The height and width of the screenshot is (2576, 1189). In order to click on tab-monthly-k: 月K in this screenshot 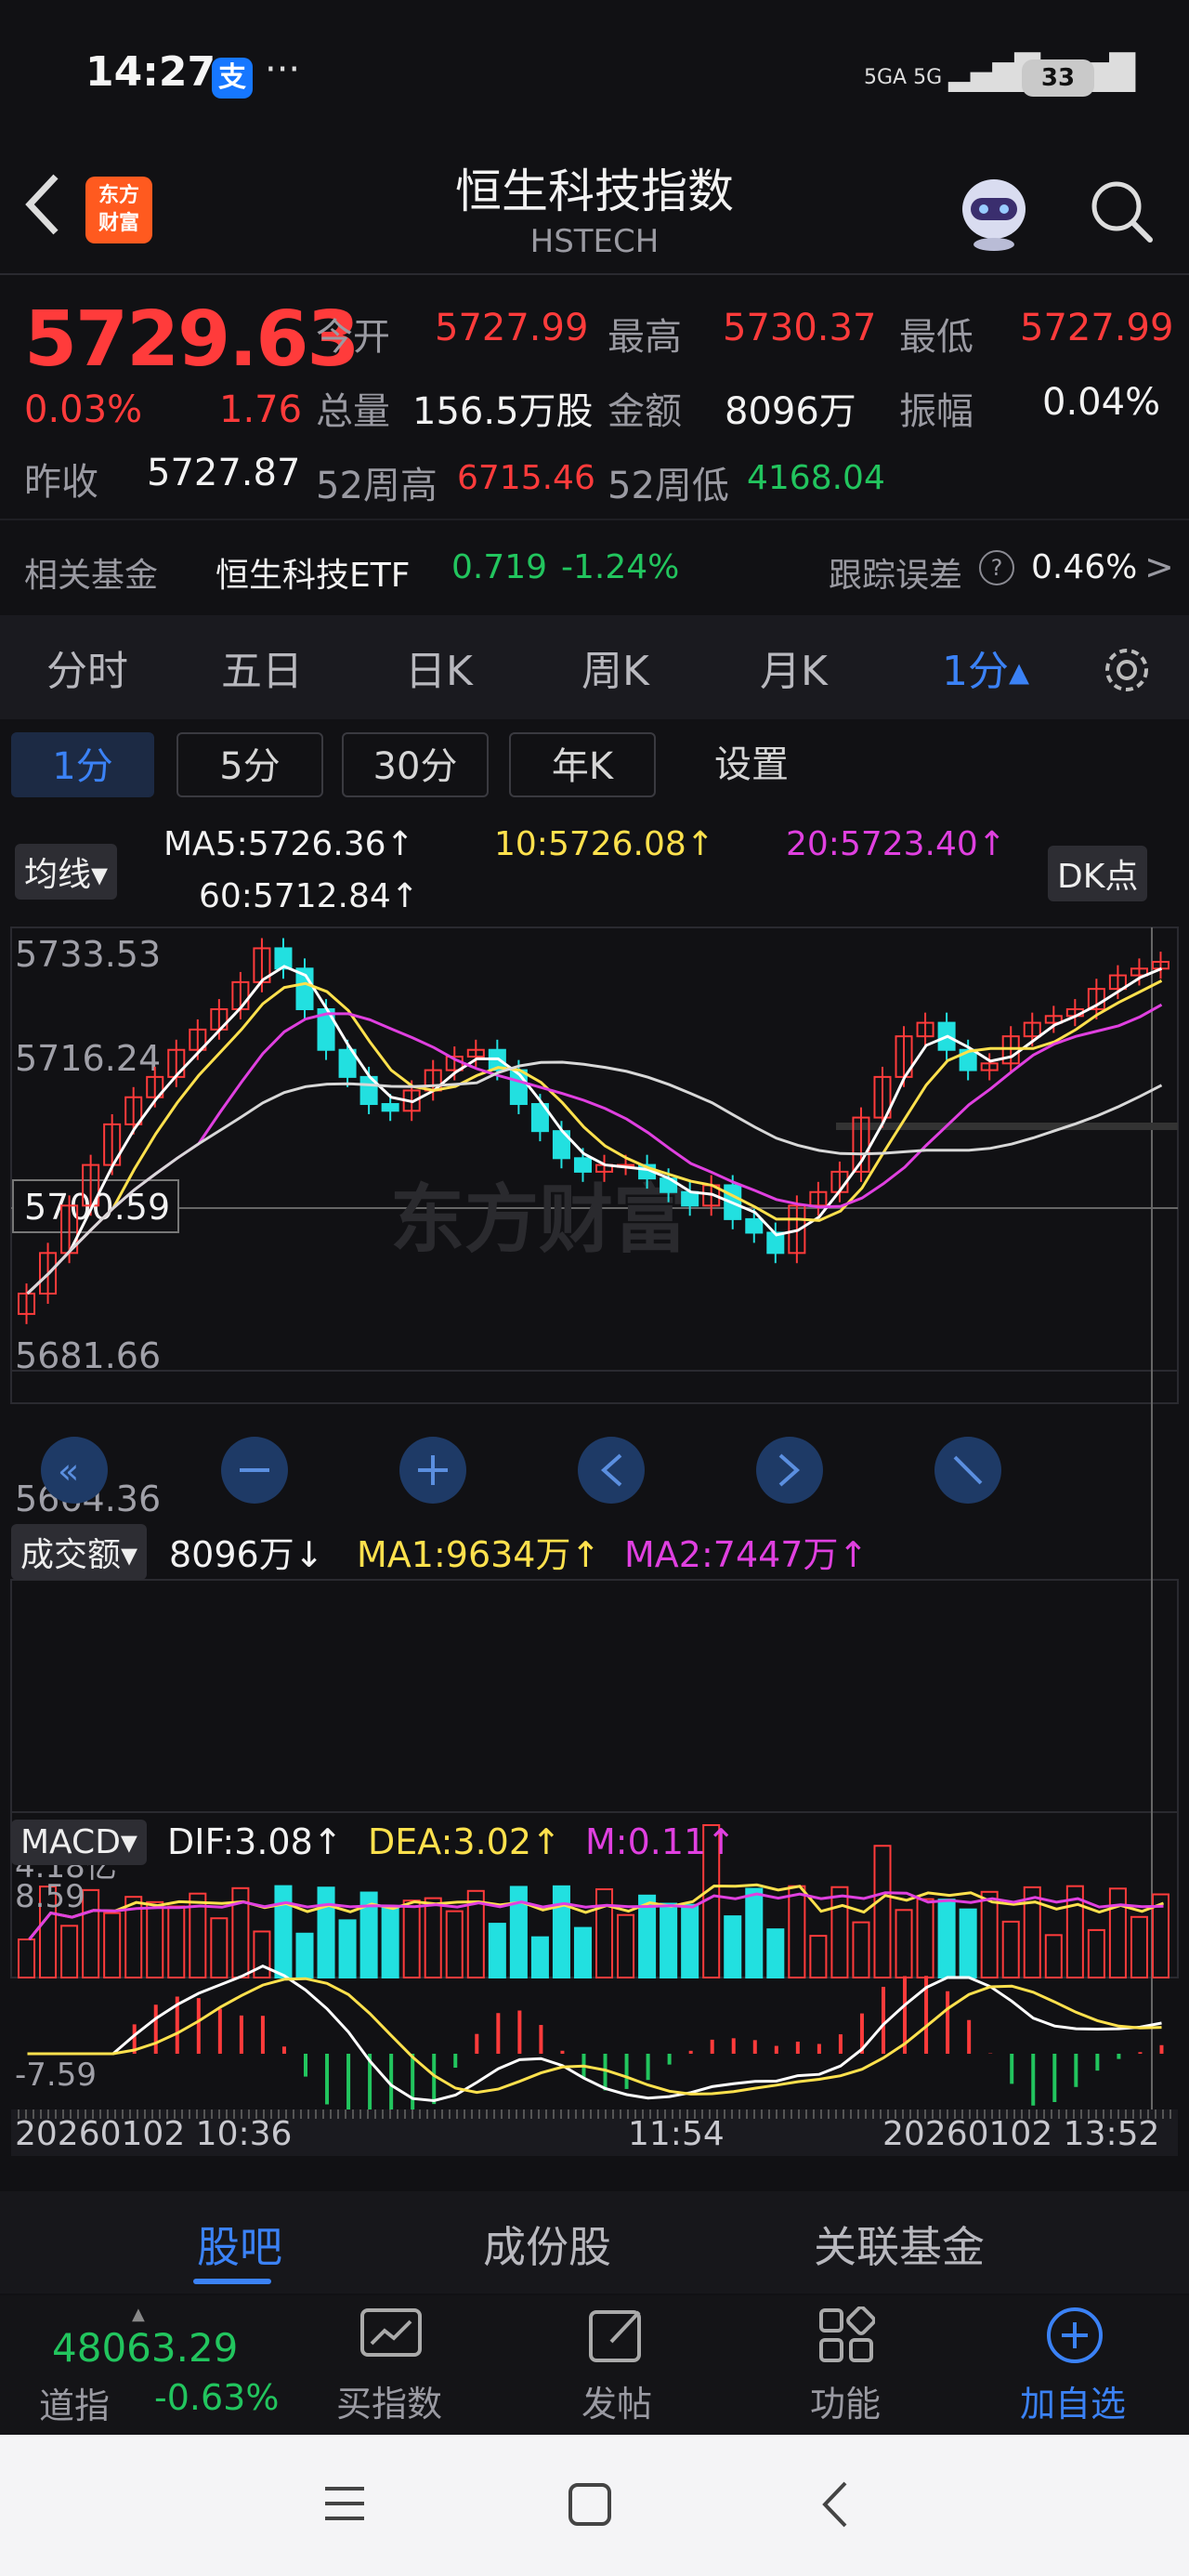, I will do `click(794, 667)`.